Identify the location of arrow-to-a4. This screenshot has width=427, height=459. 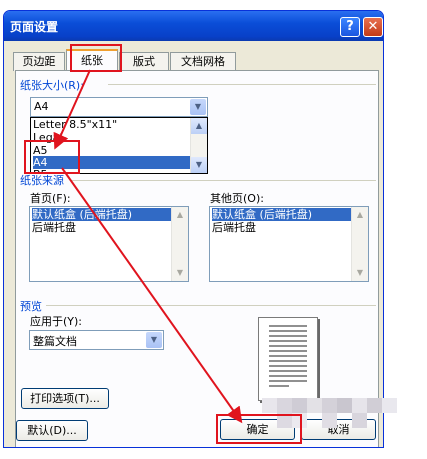
(72, 109).